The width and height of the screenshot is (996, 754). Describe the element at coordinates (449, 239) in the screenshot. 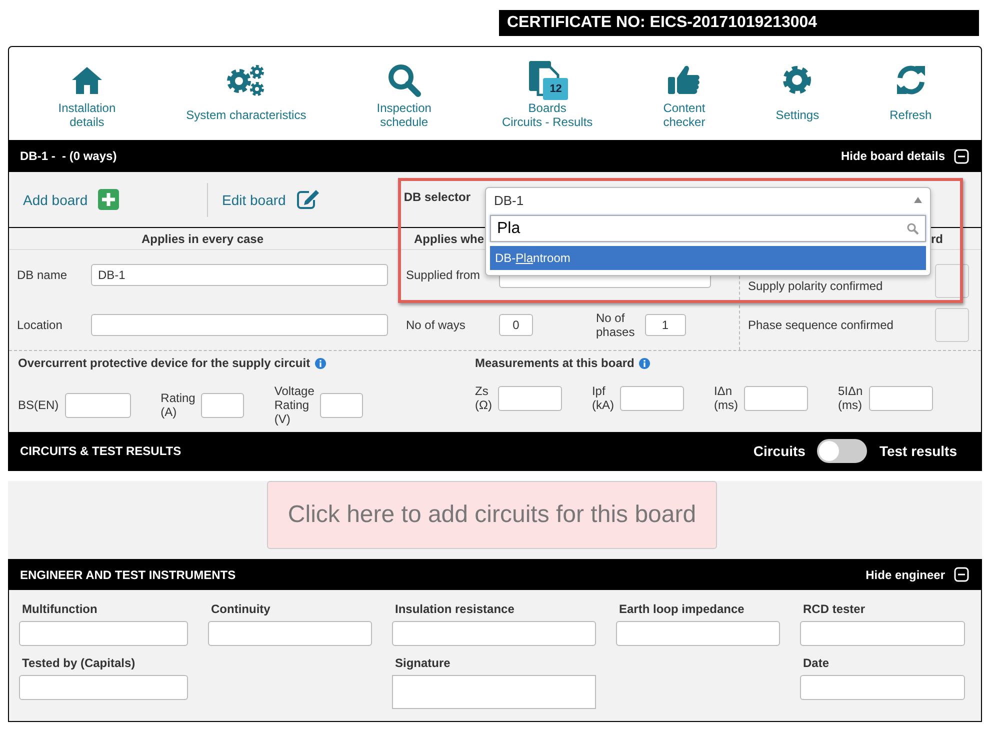

I see `column-heading: Applies whe` at that location.